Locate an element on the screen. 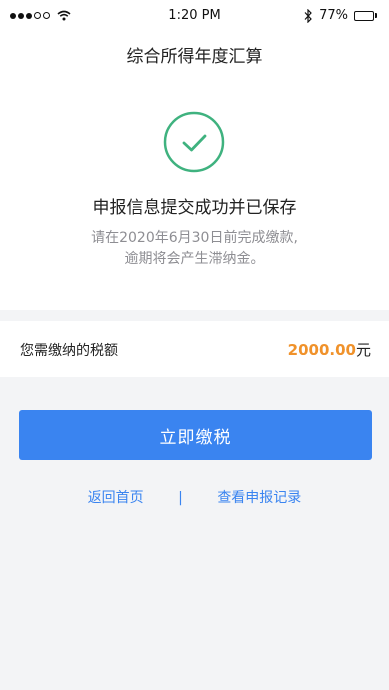 The width and height of the screenshot is (389, 690). tax-due-amount: 2000.00元 is located at coordinates (329, 349).